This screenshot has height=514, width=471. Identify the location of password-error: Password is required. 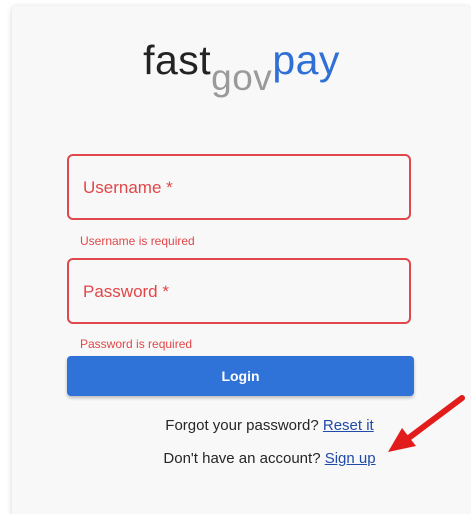
(136, 344).